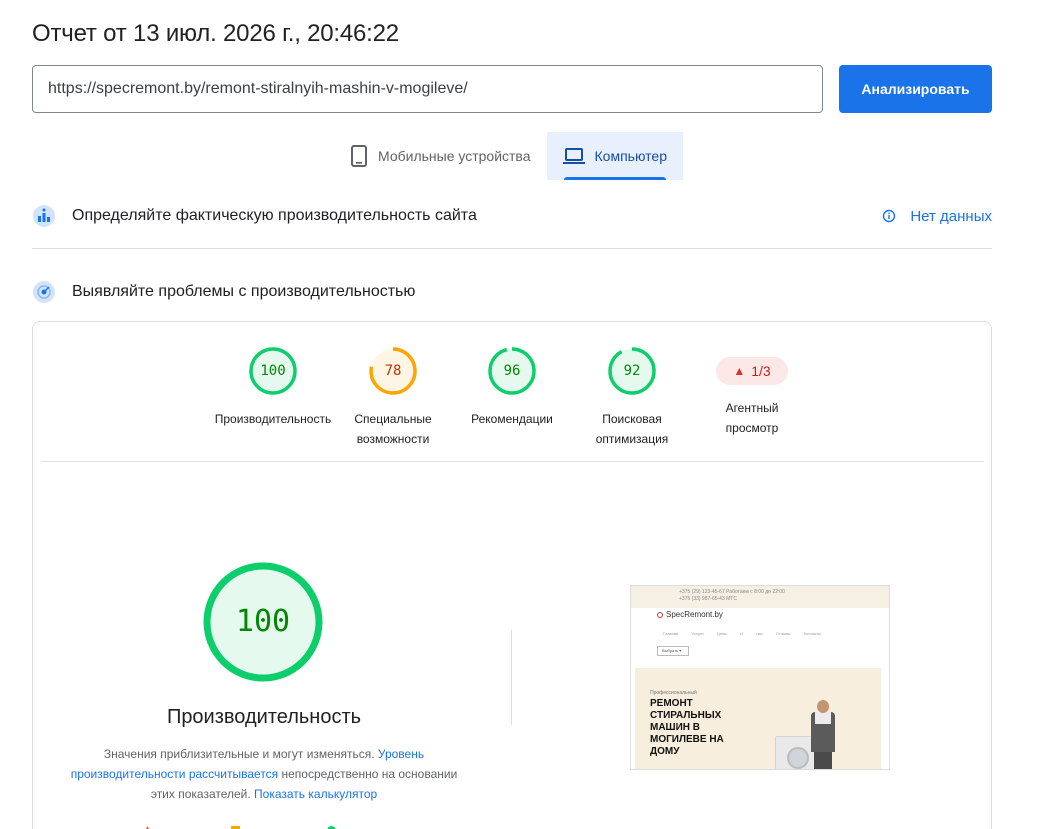 Image resolution: width=1051 pixels, height=829 pixels. I want to click on gauge-label: Специальные возможности, so click(393, 429).